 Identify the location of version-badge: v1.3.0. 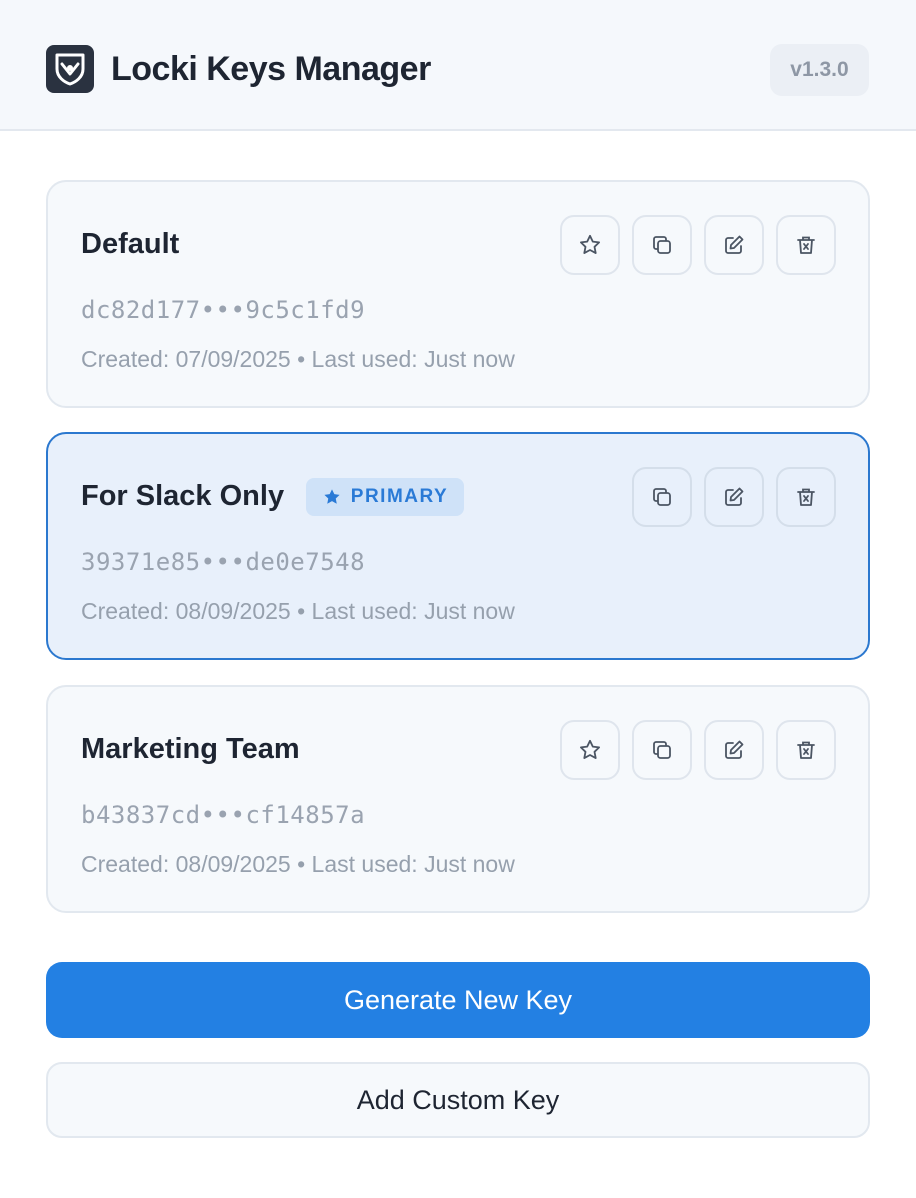
(819, 70).